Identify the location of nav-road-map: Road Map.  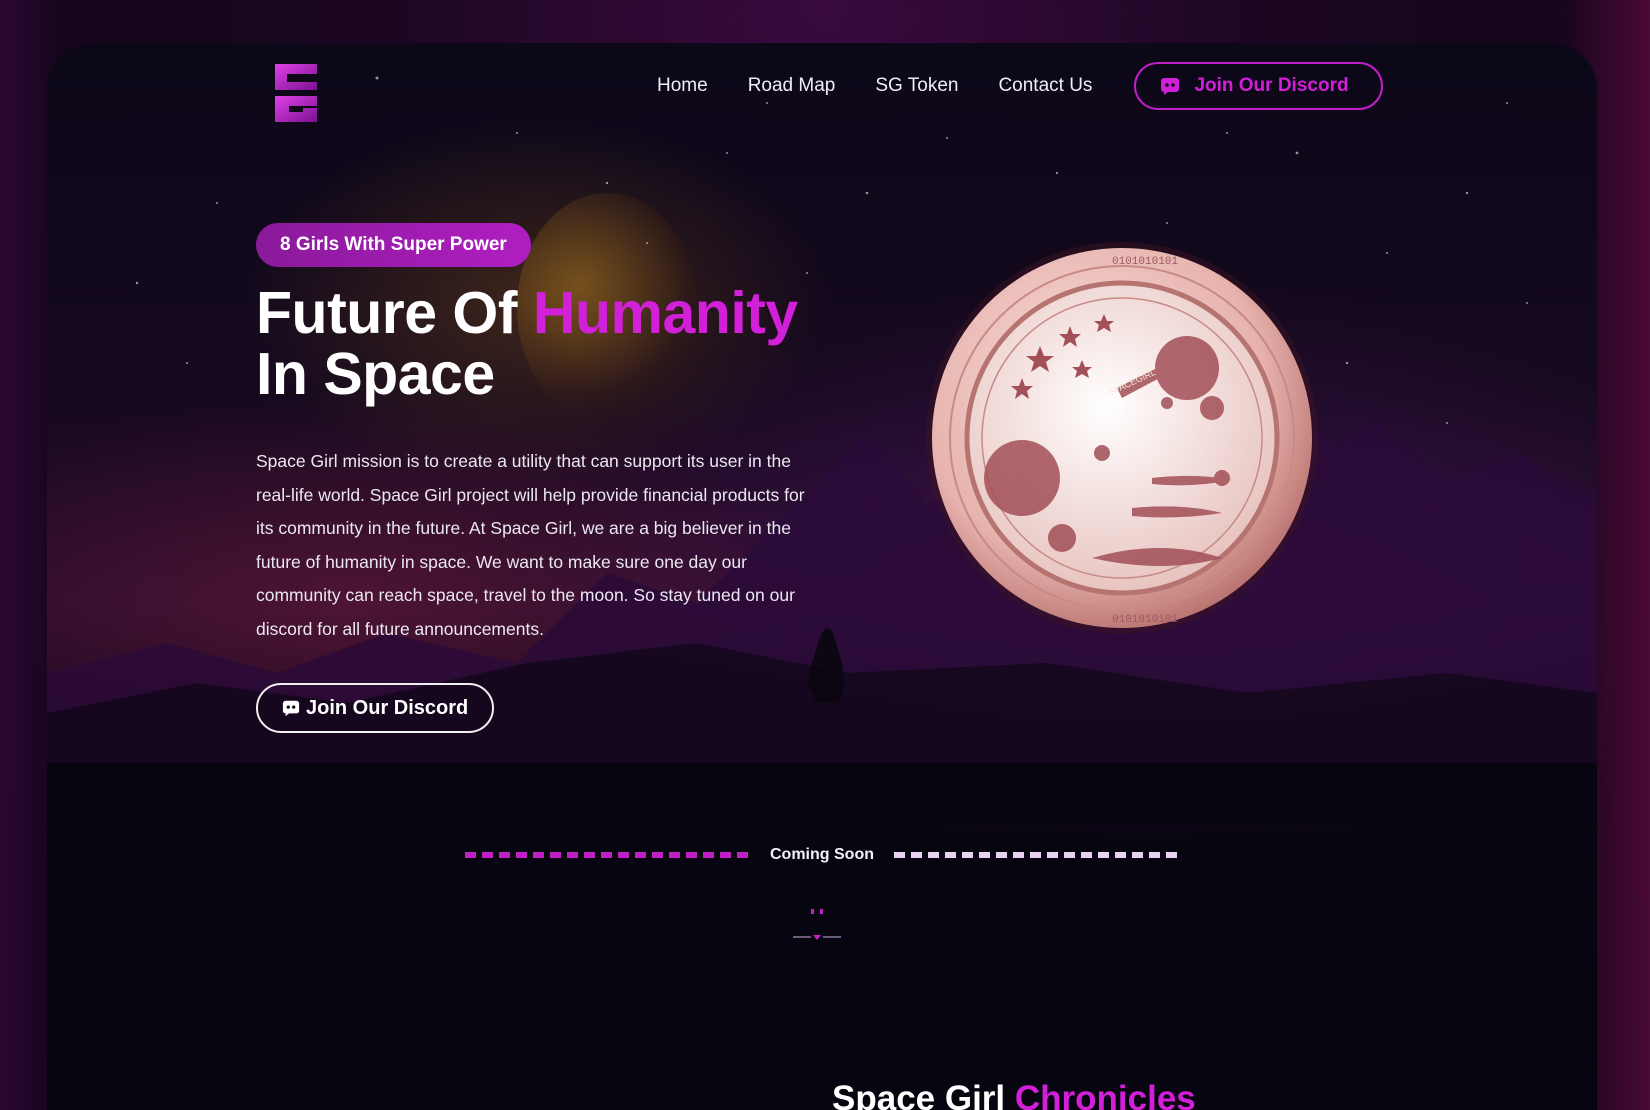
(792, 86).